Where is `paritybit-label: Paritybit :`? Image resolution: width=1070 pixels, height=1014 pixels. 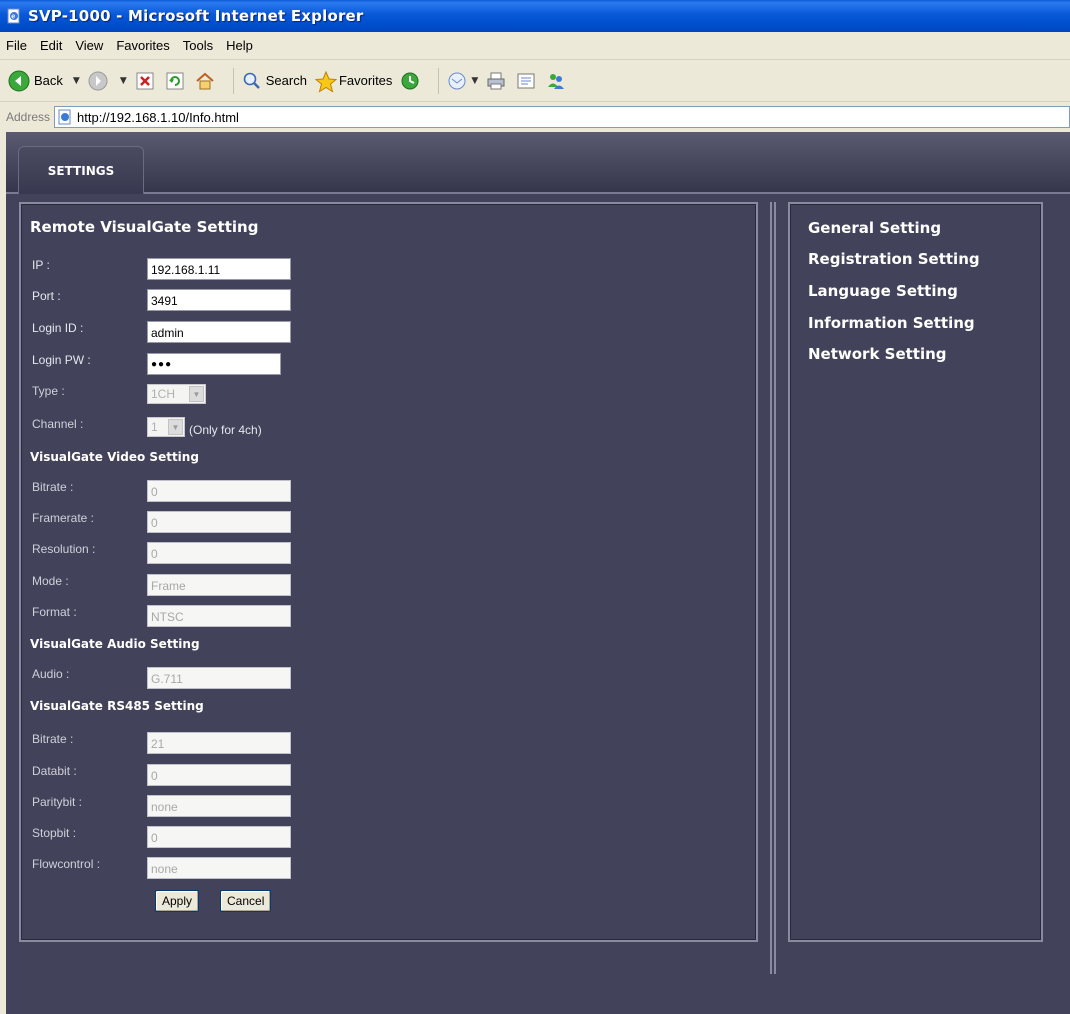 paritybit-label: Paritybit : is located at coordinates (57, 802).